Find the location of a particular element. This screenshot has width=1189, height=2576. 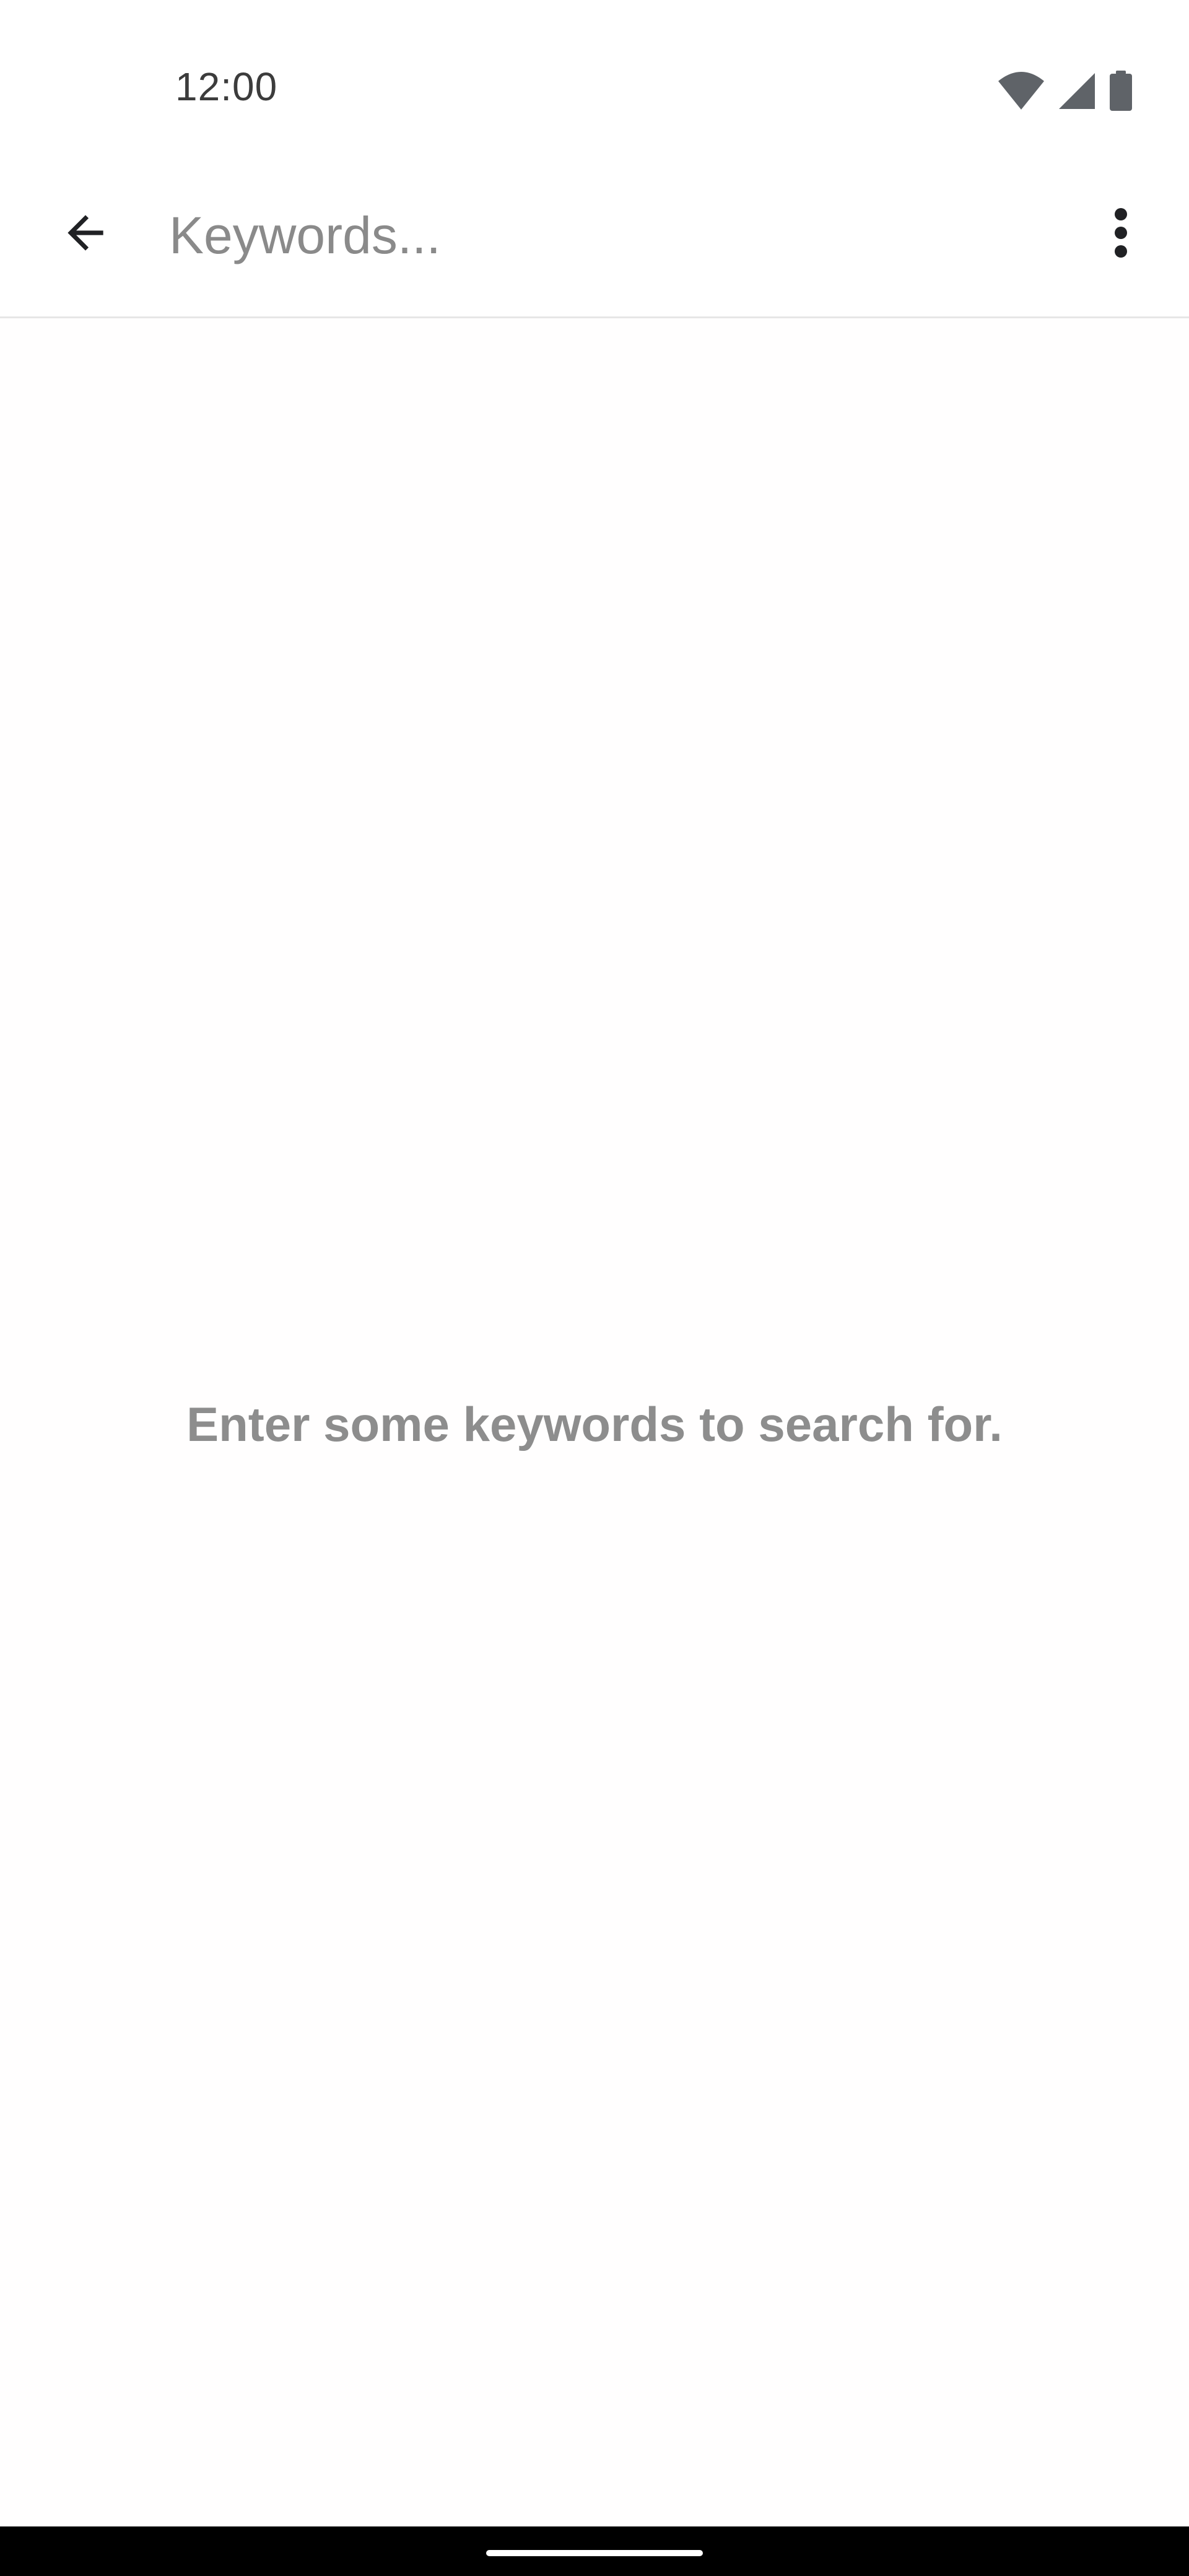

search-toolbar is located at coordinates (594, 239).